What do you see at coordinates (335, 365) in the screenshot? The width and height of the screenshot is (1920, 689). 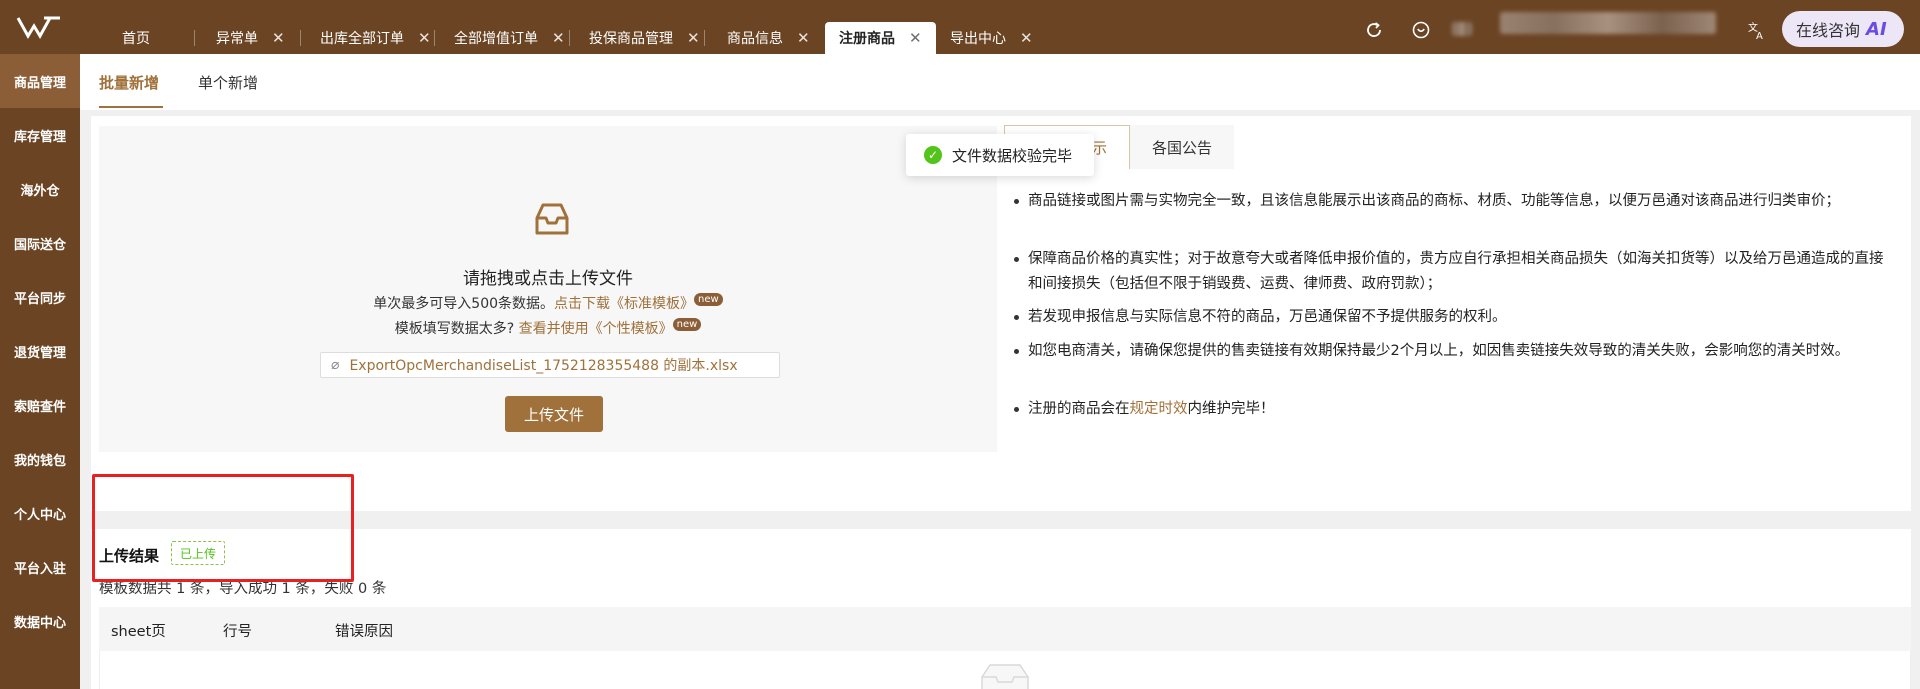 I see `paperclip-icon: ⌀` at bounding box center [335, 365].